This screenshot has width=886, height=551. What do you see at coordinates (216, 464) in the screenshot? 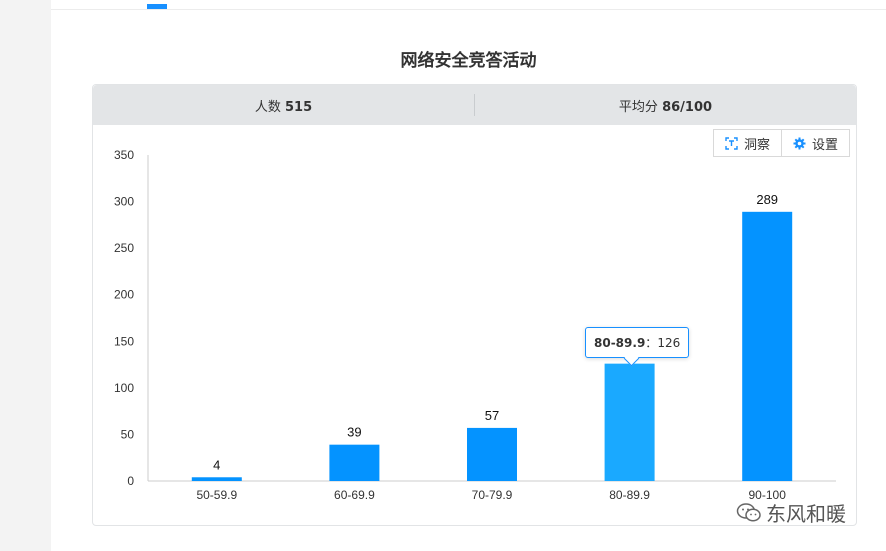
I see `bar-value-label: 4` at bounding box center [216, 464].